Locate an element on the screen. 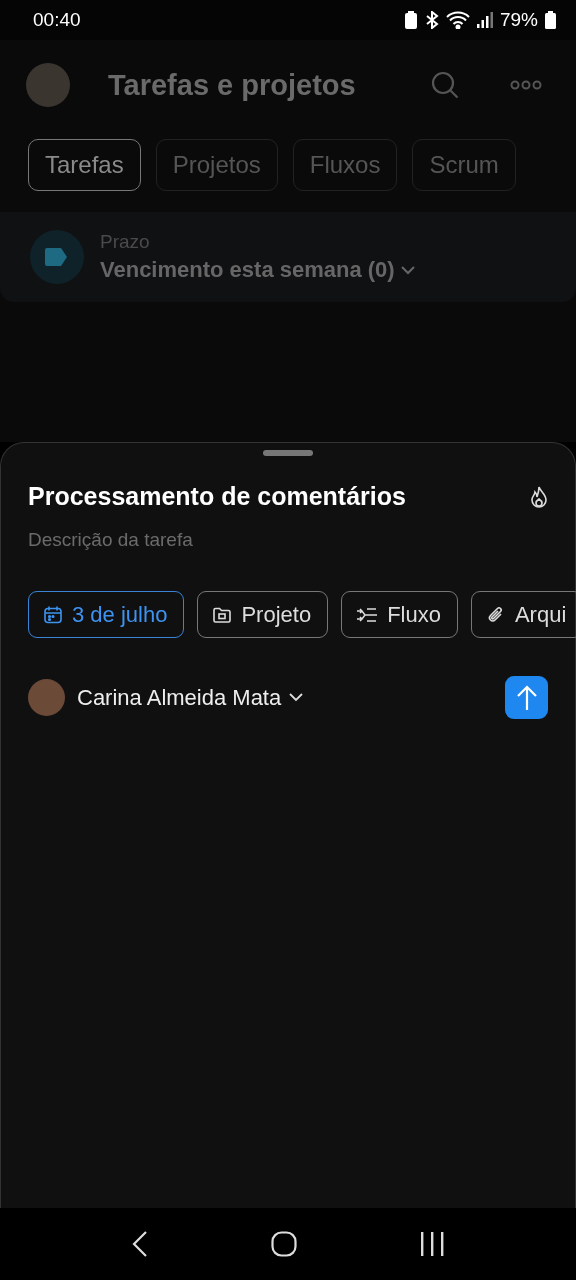 Image resolution: width=576 pixels, height=1280 pixels. filter-label: Prazo is located at coordinates (125, 242).